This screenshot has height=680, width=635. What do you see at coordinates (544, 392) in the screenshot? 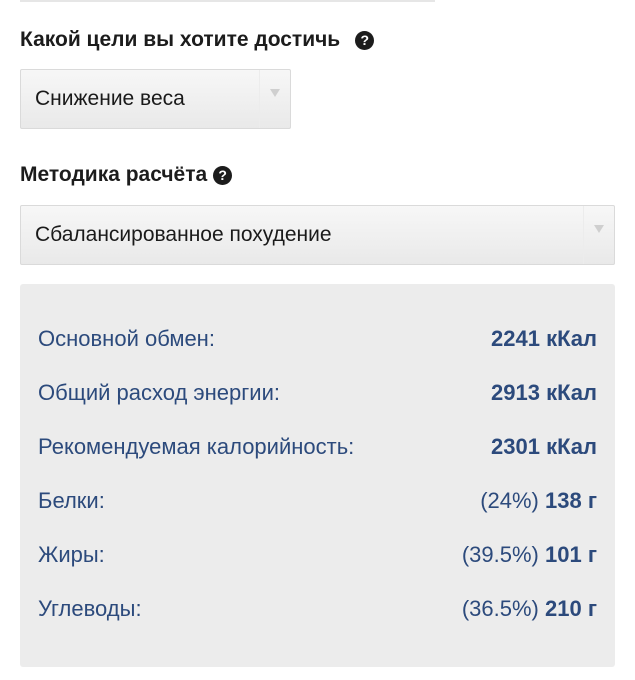
I see `result-value: 2913 кКал` at bounding box center [544, 392].